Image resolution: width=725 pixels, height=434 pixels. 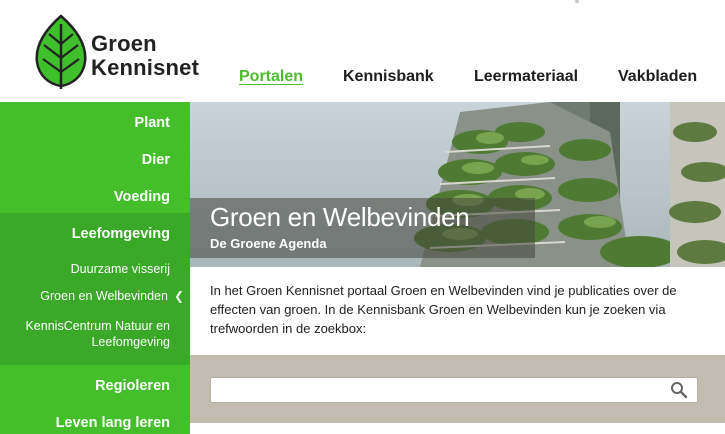 What do you see at coordinates (95, 123) in the screenshot?
I see `sidebar-item-plant: Plant` at bounding box center [95, 123].